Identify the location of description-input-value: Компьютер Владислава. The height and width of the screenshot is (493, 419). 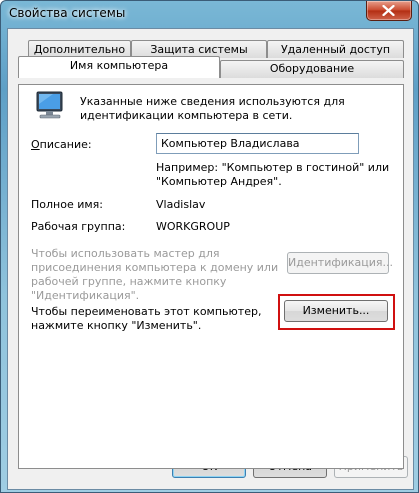
(230, 143).